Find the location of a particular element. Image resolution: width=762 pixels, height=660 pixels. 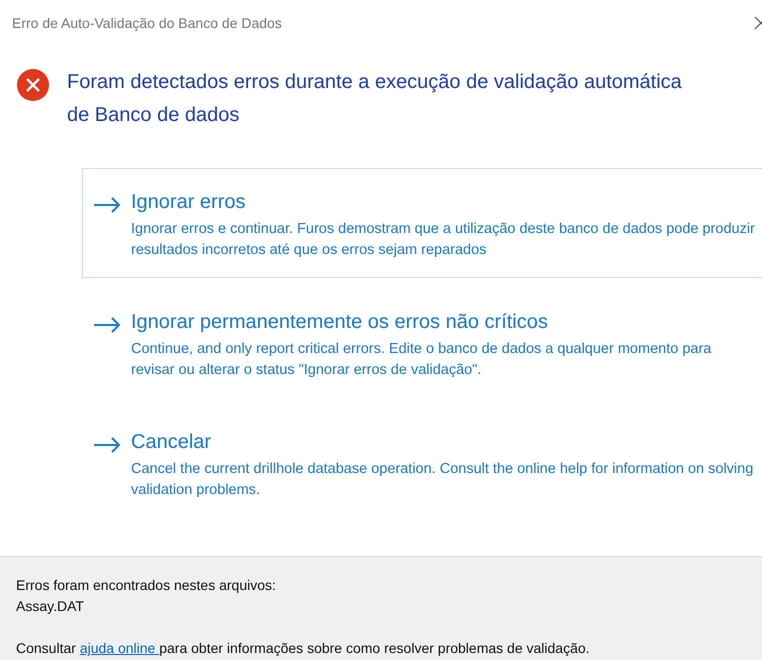

command-link: Cancelar Cancel the current drillhole database operation. Consult the online help for information on solving validation problems. is located at coordinates (422, 463).